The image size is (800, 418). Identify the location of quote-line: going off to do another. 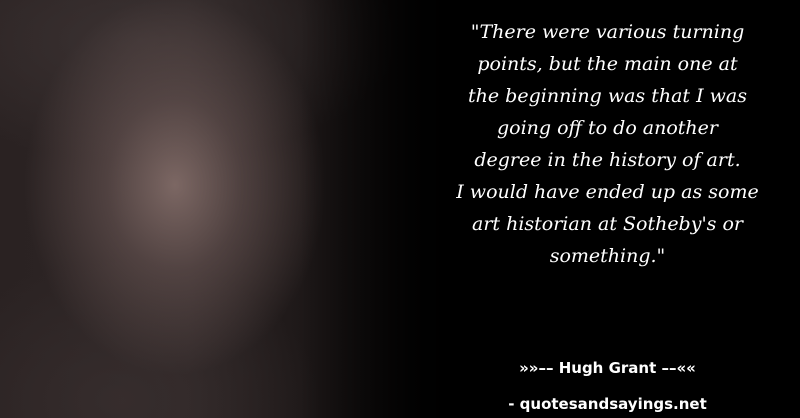
(607, 128).